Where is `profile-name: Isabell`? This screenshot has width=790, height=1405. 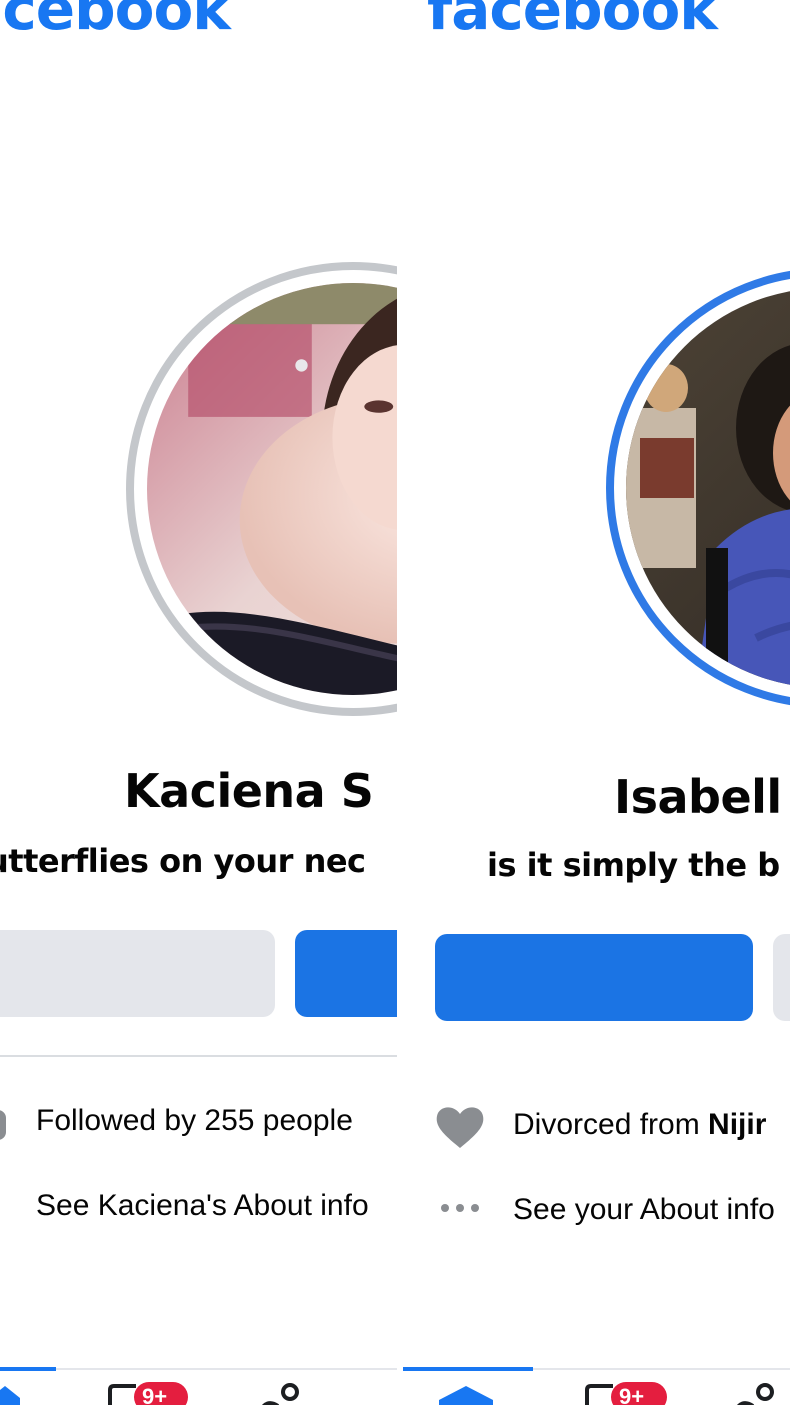
profile-name: Isabell is located at coordinates (698, 797).